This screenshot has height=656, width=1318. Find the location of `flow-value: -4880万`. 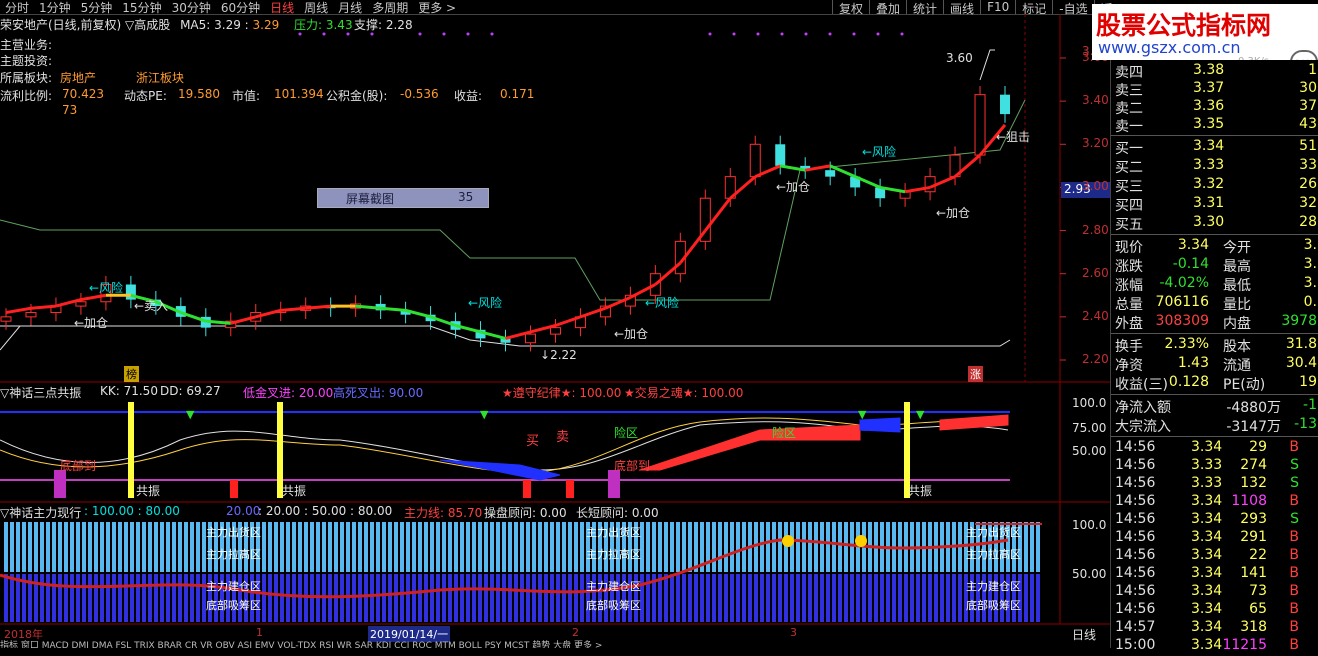

flow-value: -4880万 is located at coordinates (1253, 408).